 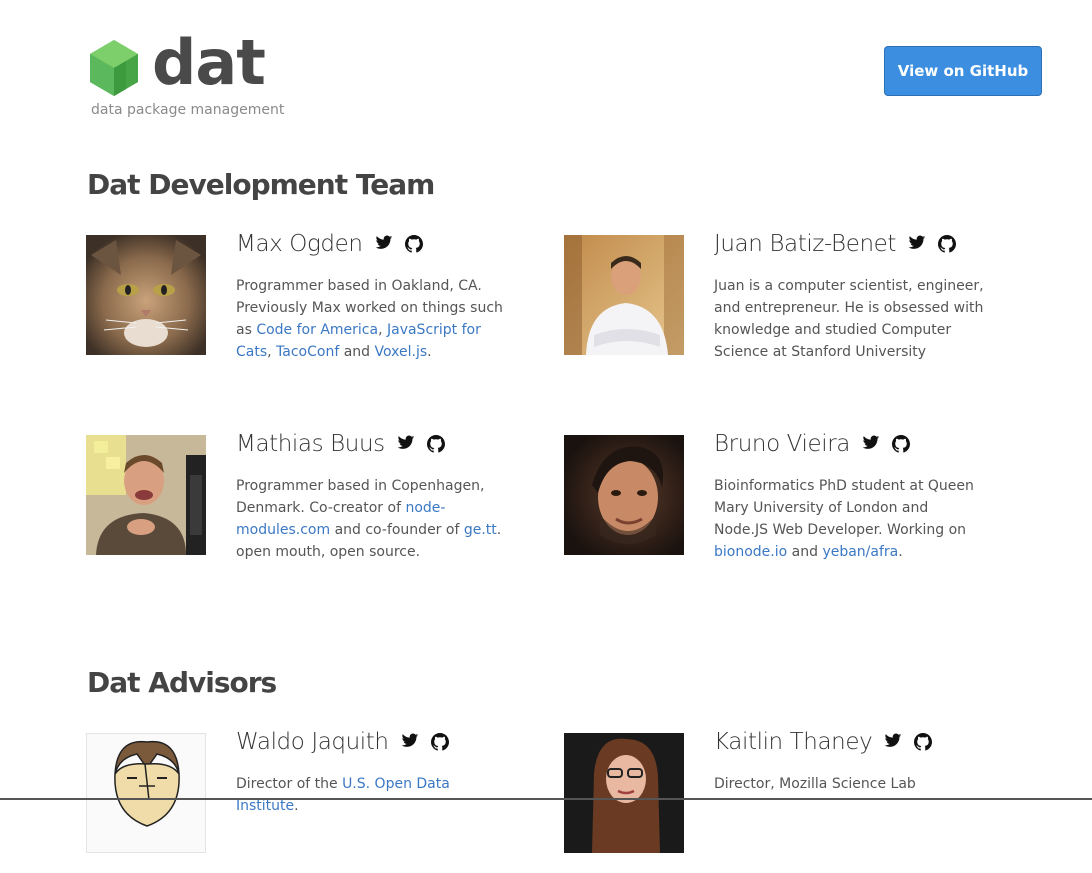 What do you see at coordinates (401, 352) in the screenshot?
I see `link-voxel-js: Voxel.js` at bounding box center [401, 352].